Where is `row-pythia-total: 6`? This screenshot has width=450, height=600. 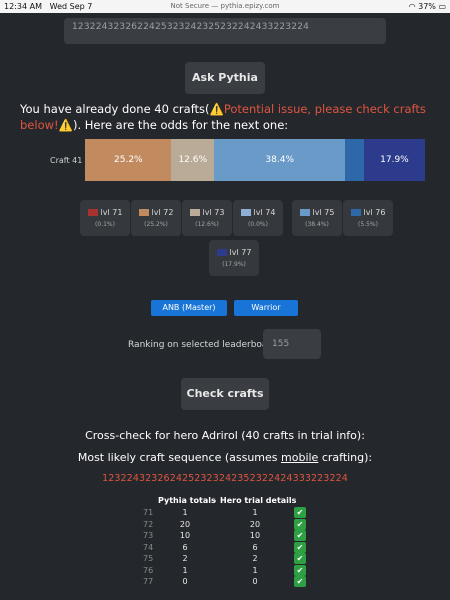 row-pythia-total: 6 is located at coordinates (185, 547).